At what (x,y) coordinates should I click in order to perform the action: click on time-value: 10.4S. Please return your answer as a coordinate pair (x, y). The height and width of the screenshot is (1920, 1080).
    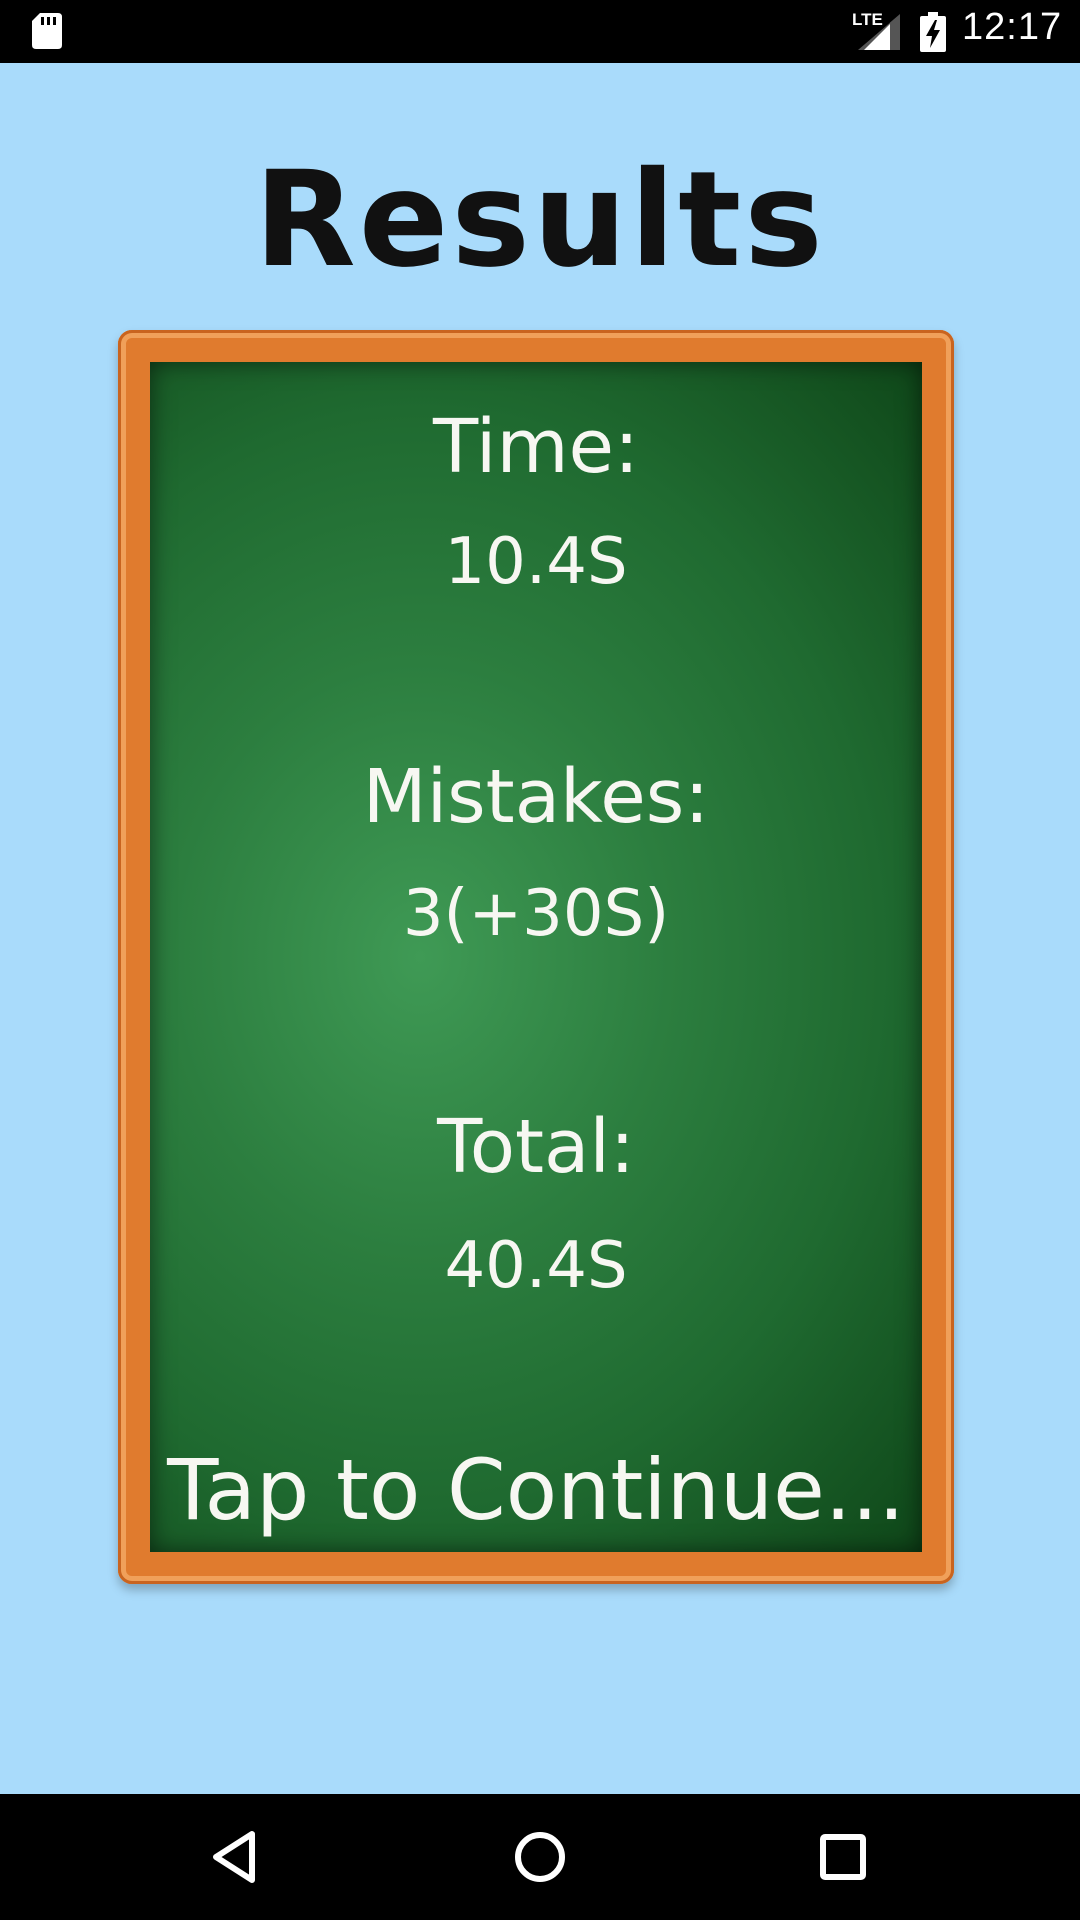
    Looking at the image, I should click on (536, 562).